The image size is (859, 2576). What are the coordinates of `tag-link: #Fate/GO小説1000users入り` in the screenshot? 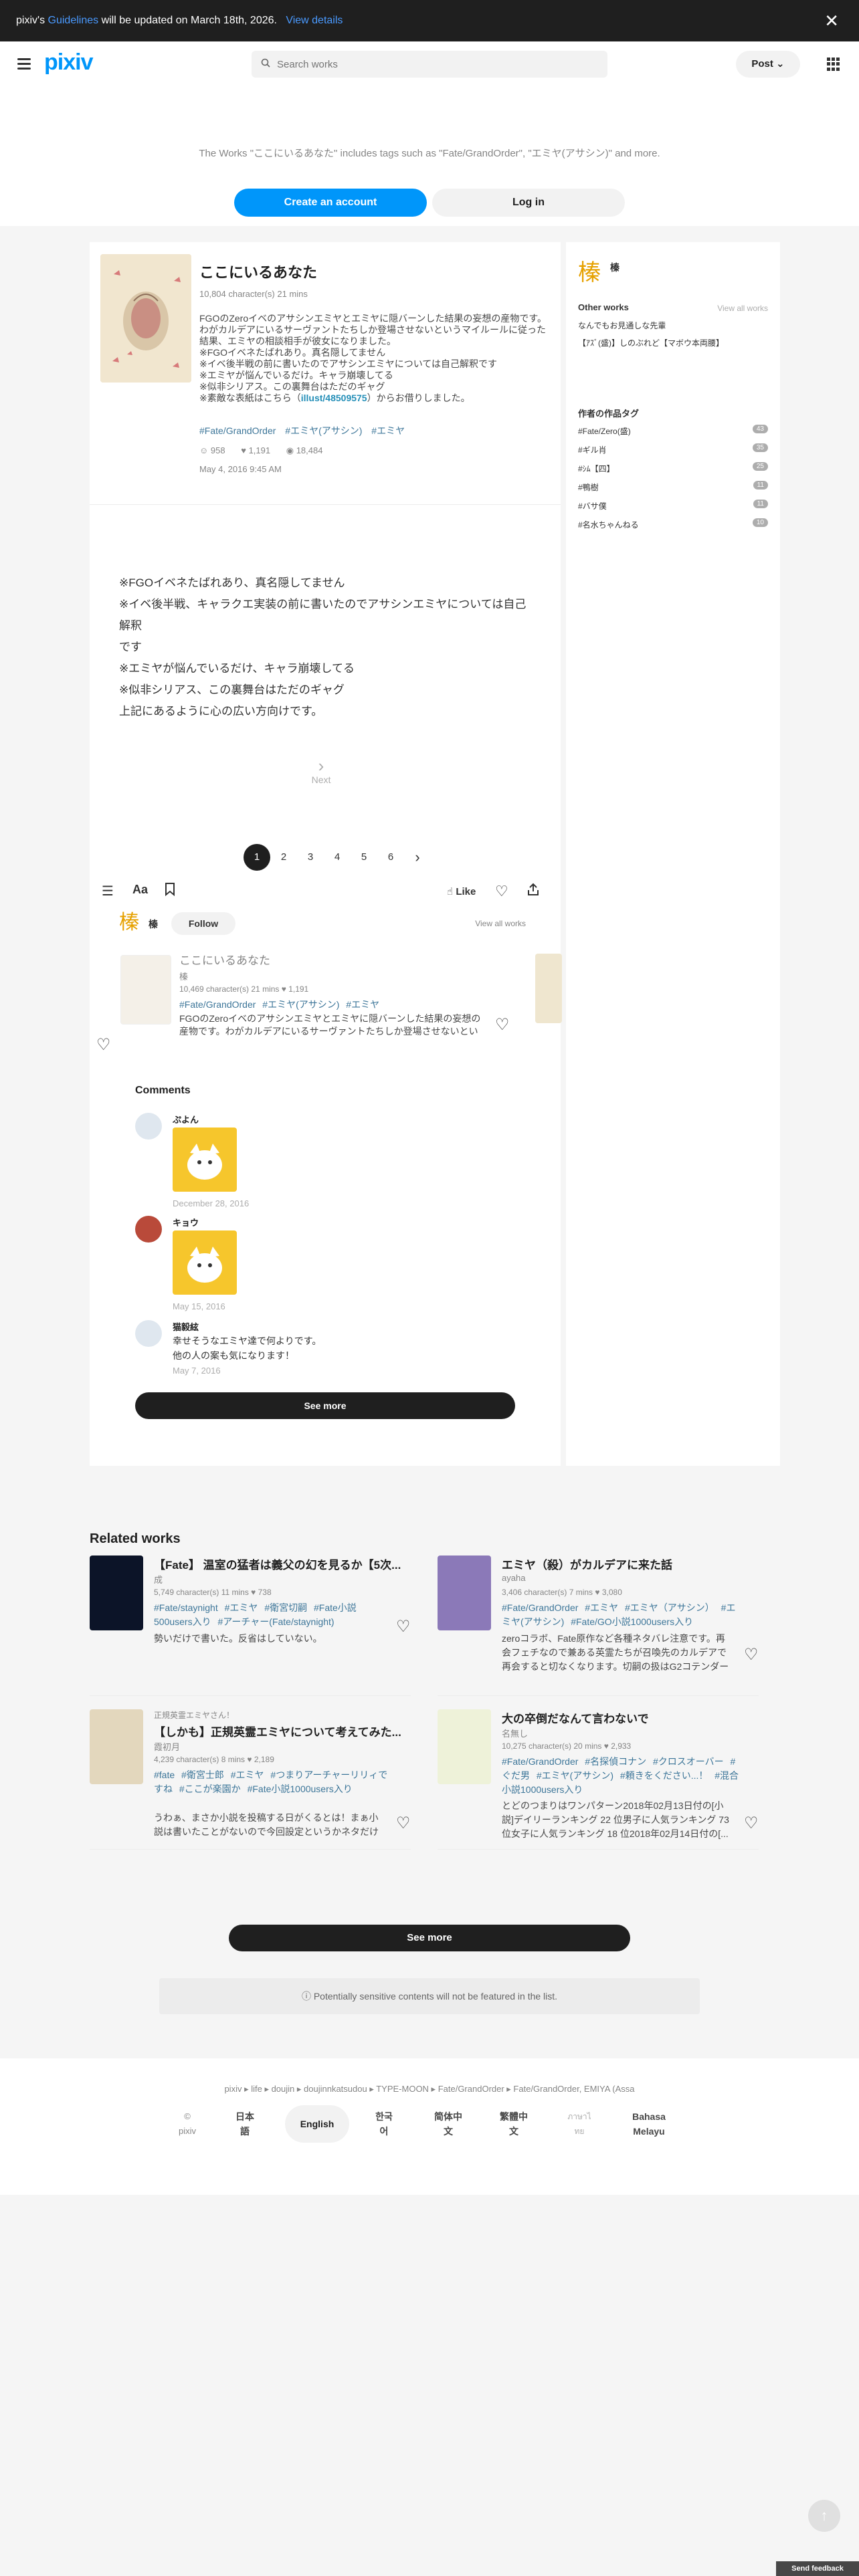 It's located at (632, 1622).